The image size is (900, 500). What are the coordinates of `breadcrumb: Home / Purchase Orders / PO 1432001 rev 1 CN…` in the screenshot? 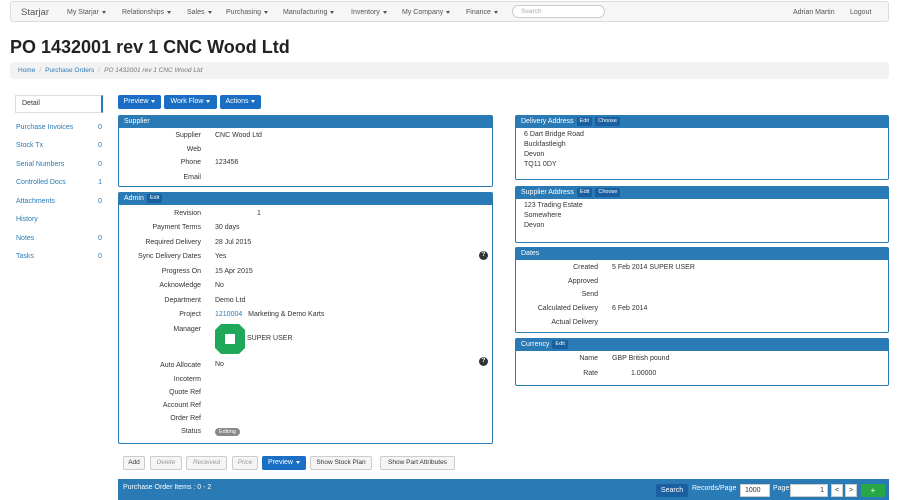 It's located at (449, 70).